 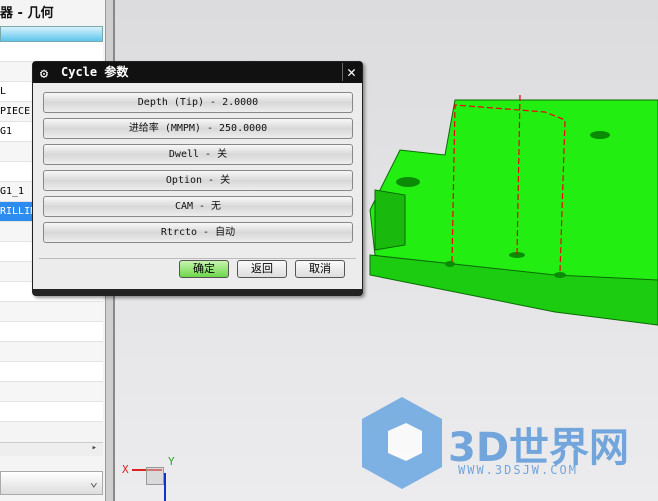 What do you see at coordinates (51, 34) in the screenshot?
I see `navigator-header` at bounding box center [51, 34].